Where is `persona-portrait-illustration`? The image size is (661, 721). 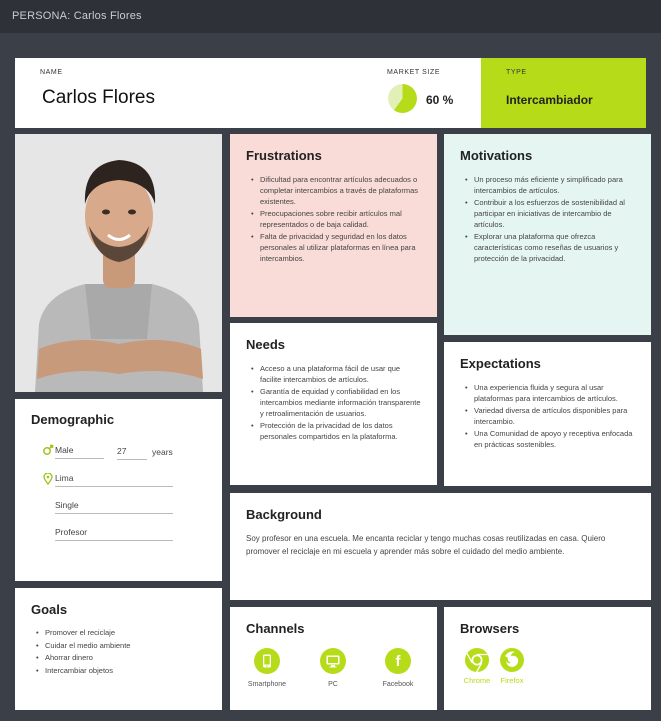 persona-portrait-illustration is located at coordinates (118, 263).